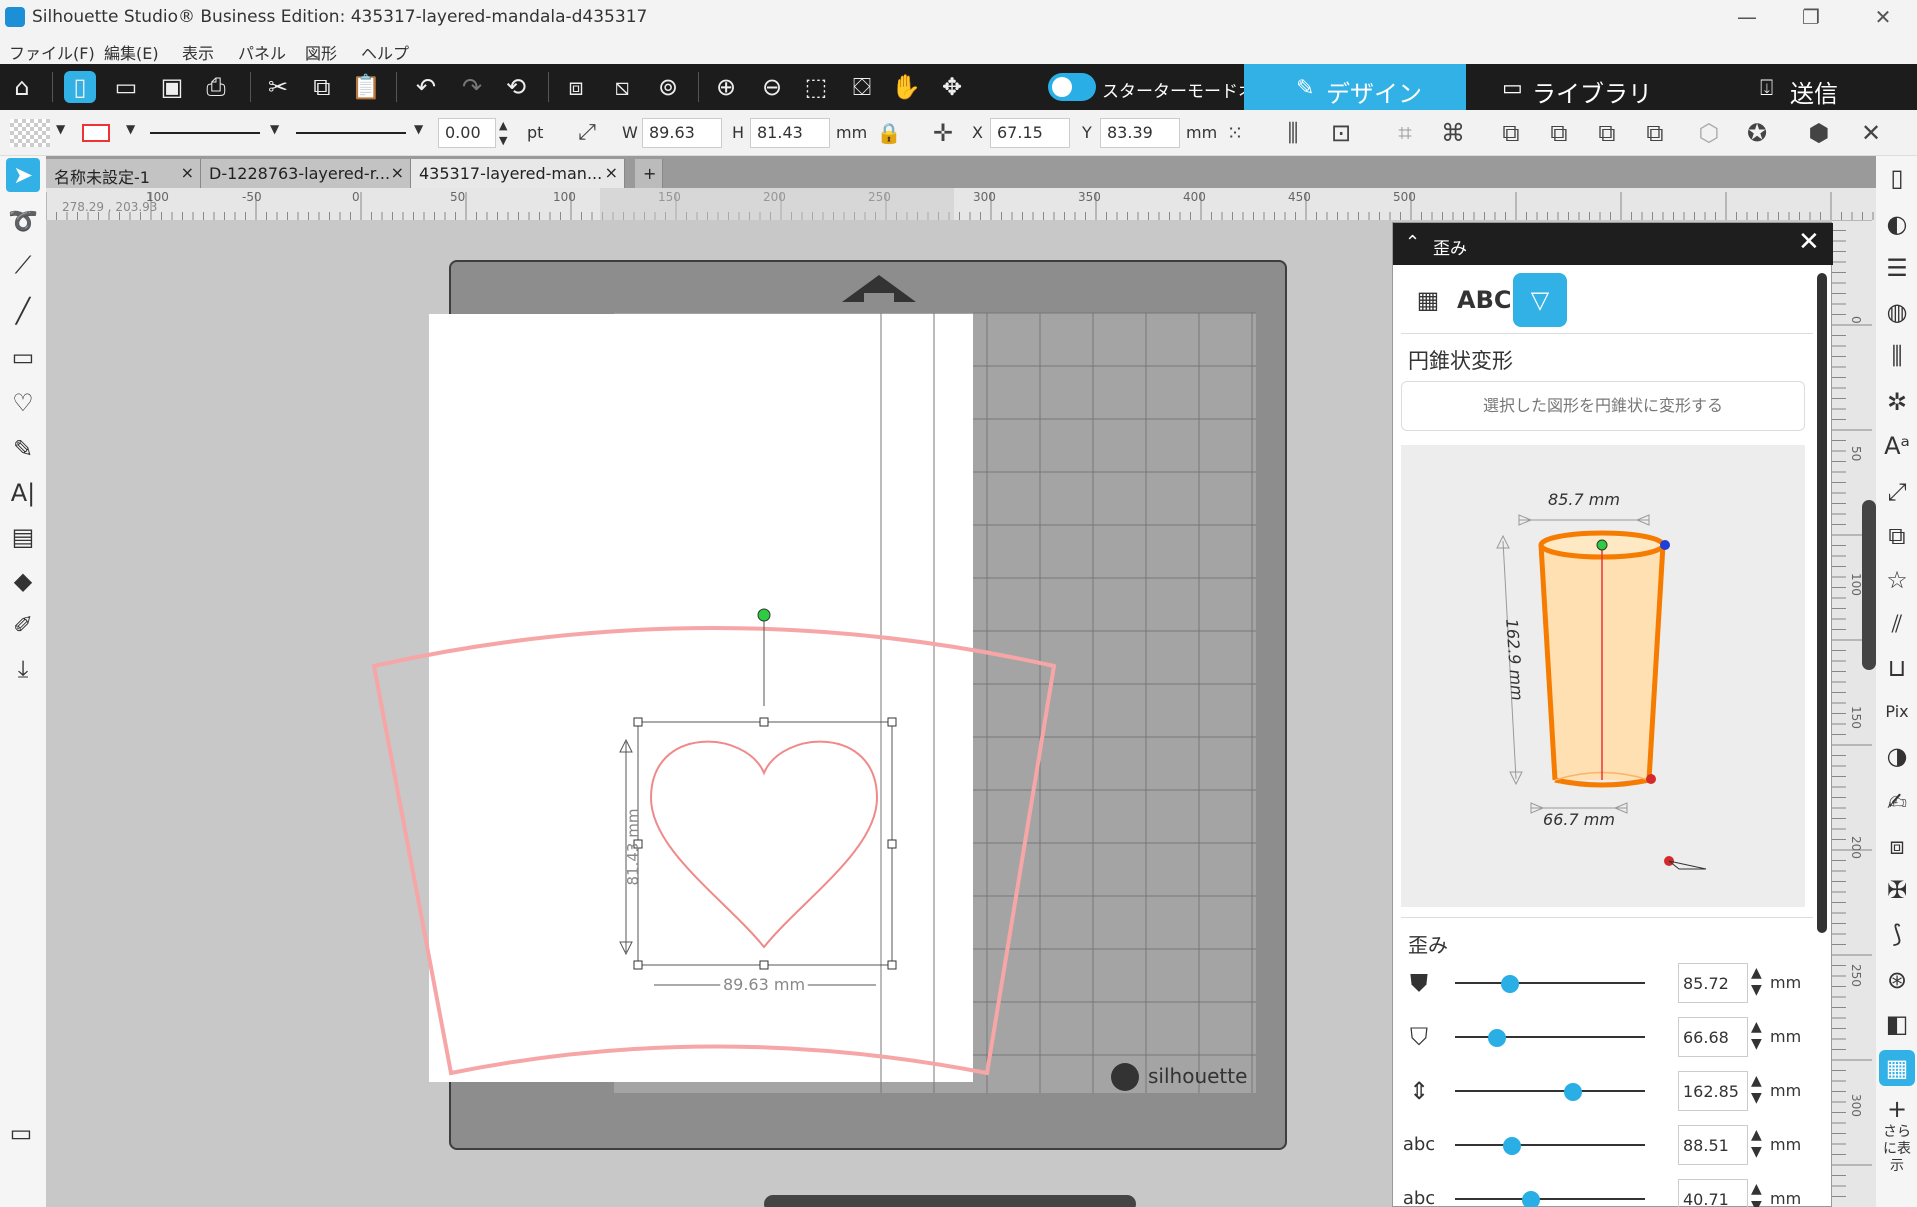  What do you see at coordinates (306, 173) in the screenshot?
I see `doc-tab-2: D-1228763-layered-r... ×` at bounding box center [306, 173].